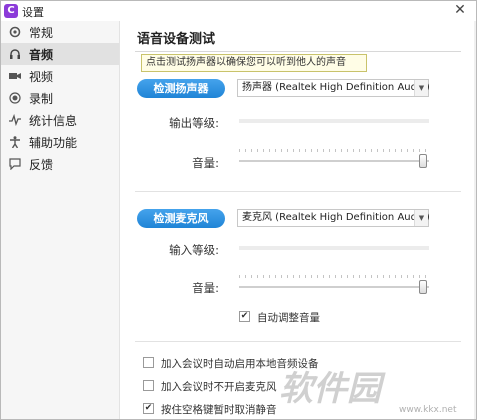 This screenshot has height=420, width=477. What do you see at coordinates (41, 32) in the screenshot?
I see `sidebar-item-label: 常规` at bounding box center [41, 32].